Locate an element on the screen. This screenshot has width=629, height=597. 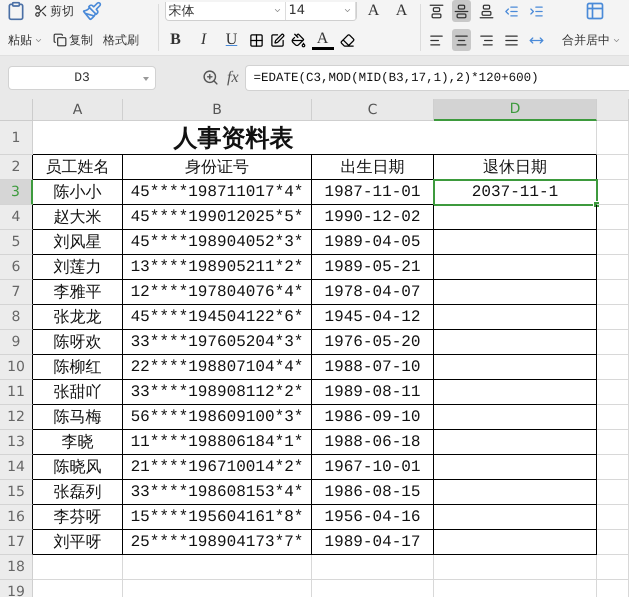
table-cell: 11****198806184*1* is located at coordinates (217, 442).